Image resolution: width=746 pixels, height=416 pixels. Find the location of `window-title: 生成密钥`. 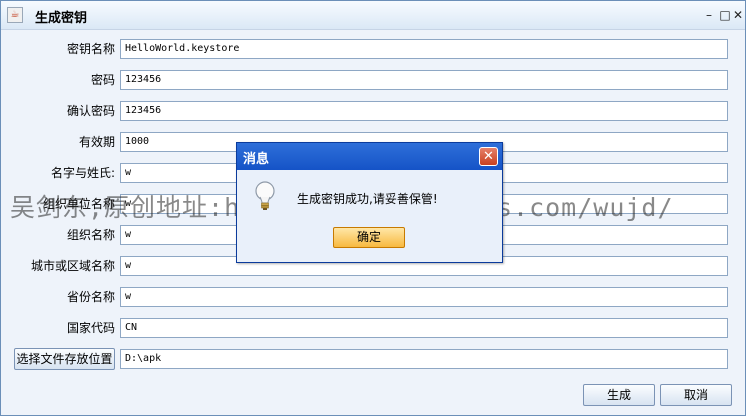

window-title: 生成密钥 is located at coordinates (61, 18).